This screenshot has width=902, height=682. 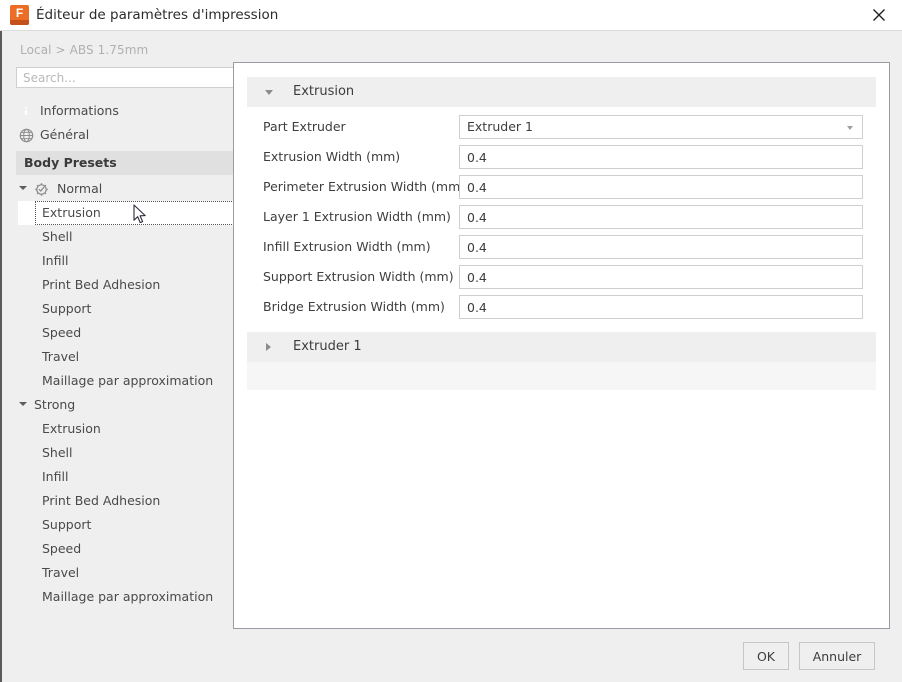 I want to click on sidebar-item-speed-strong: Speed, so click(x=117, y=549).